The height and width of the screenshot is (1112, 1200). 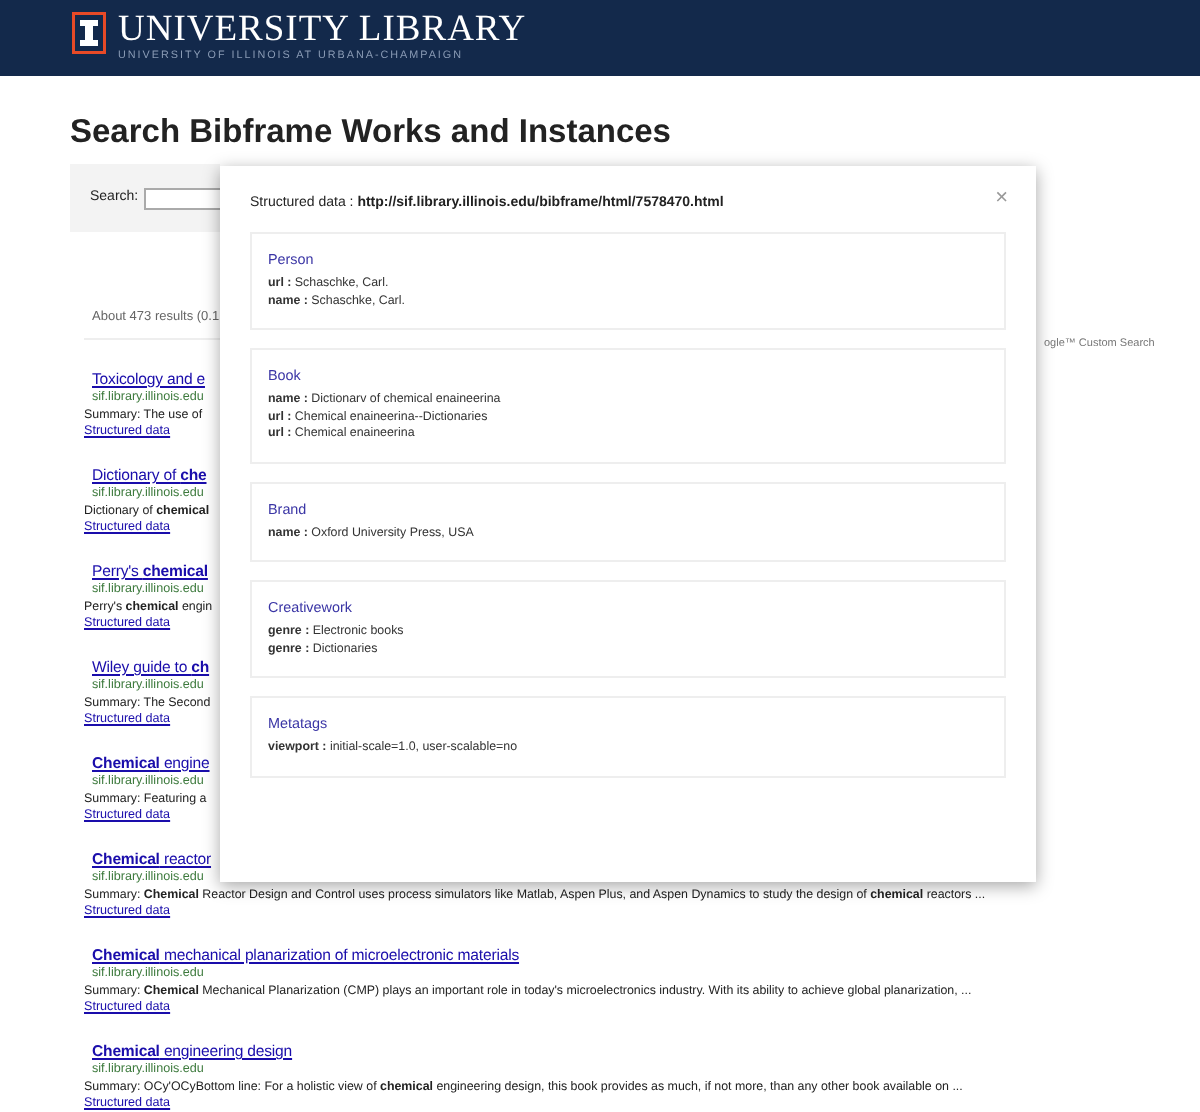 What do you see at coordinates (371, 132) in the screenshot?
I see `page-title: Search Bibframe Works and Instances` at bounding box center [371, 132].